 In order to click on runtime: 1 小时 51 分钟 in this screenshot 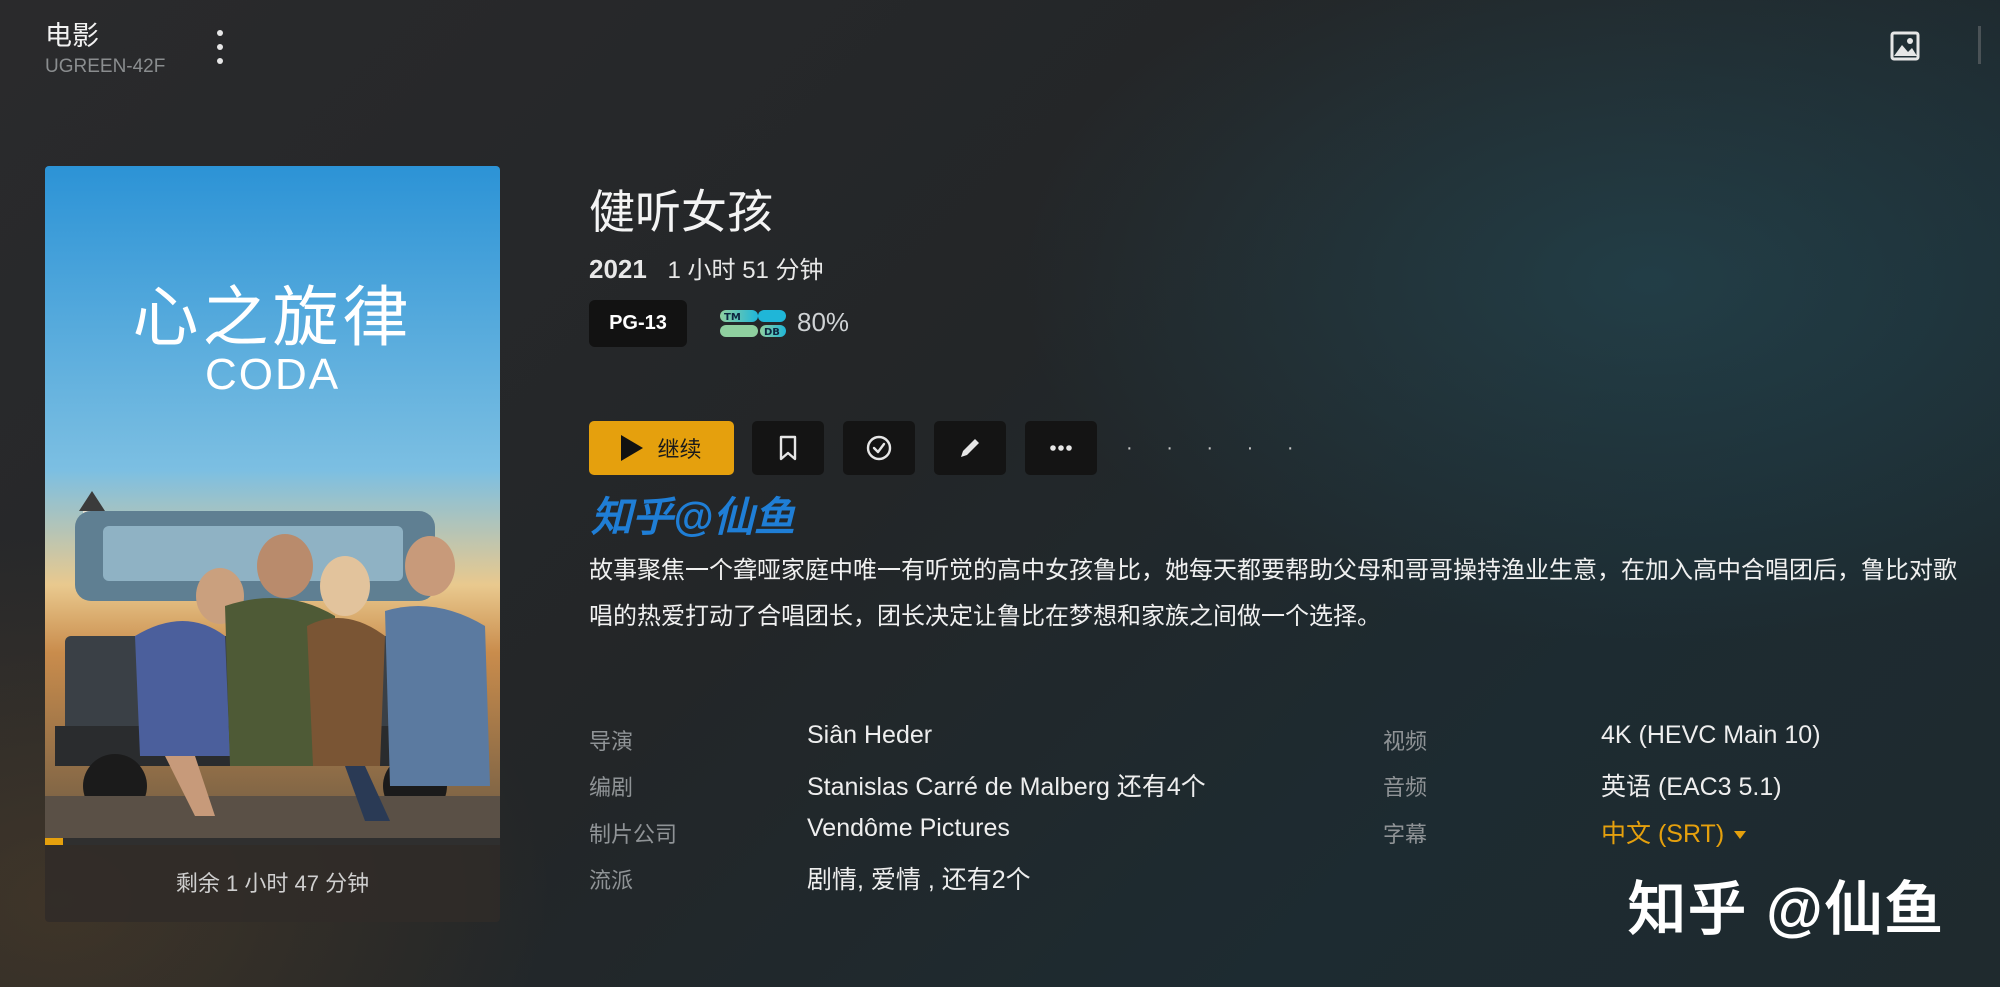, I will do `click(745, 270)`.